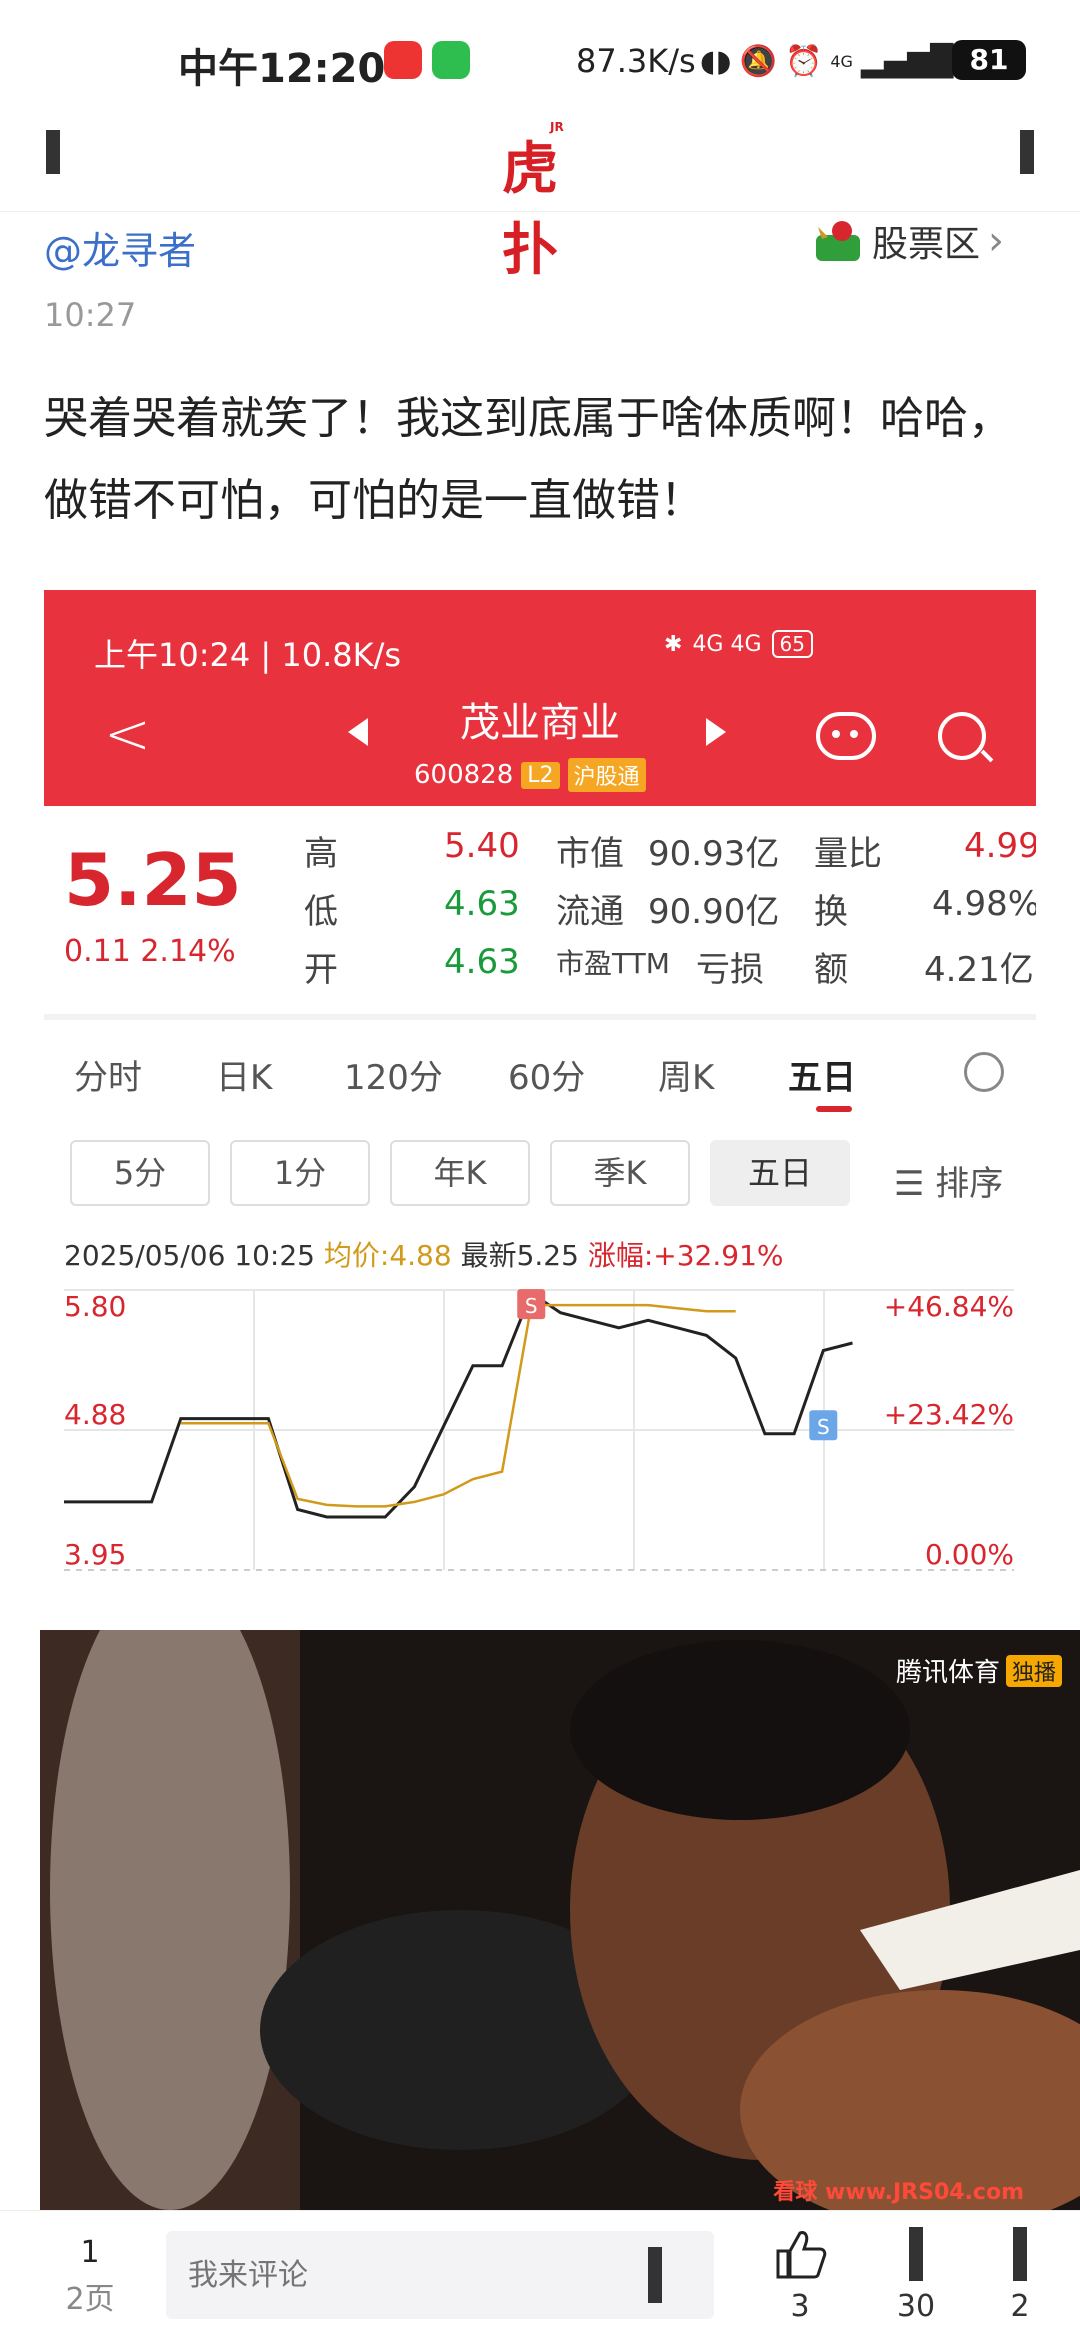 The height and width of the screenshot is (2340, 1080). I want to click on post-time: 10:27, so click(90, 315).